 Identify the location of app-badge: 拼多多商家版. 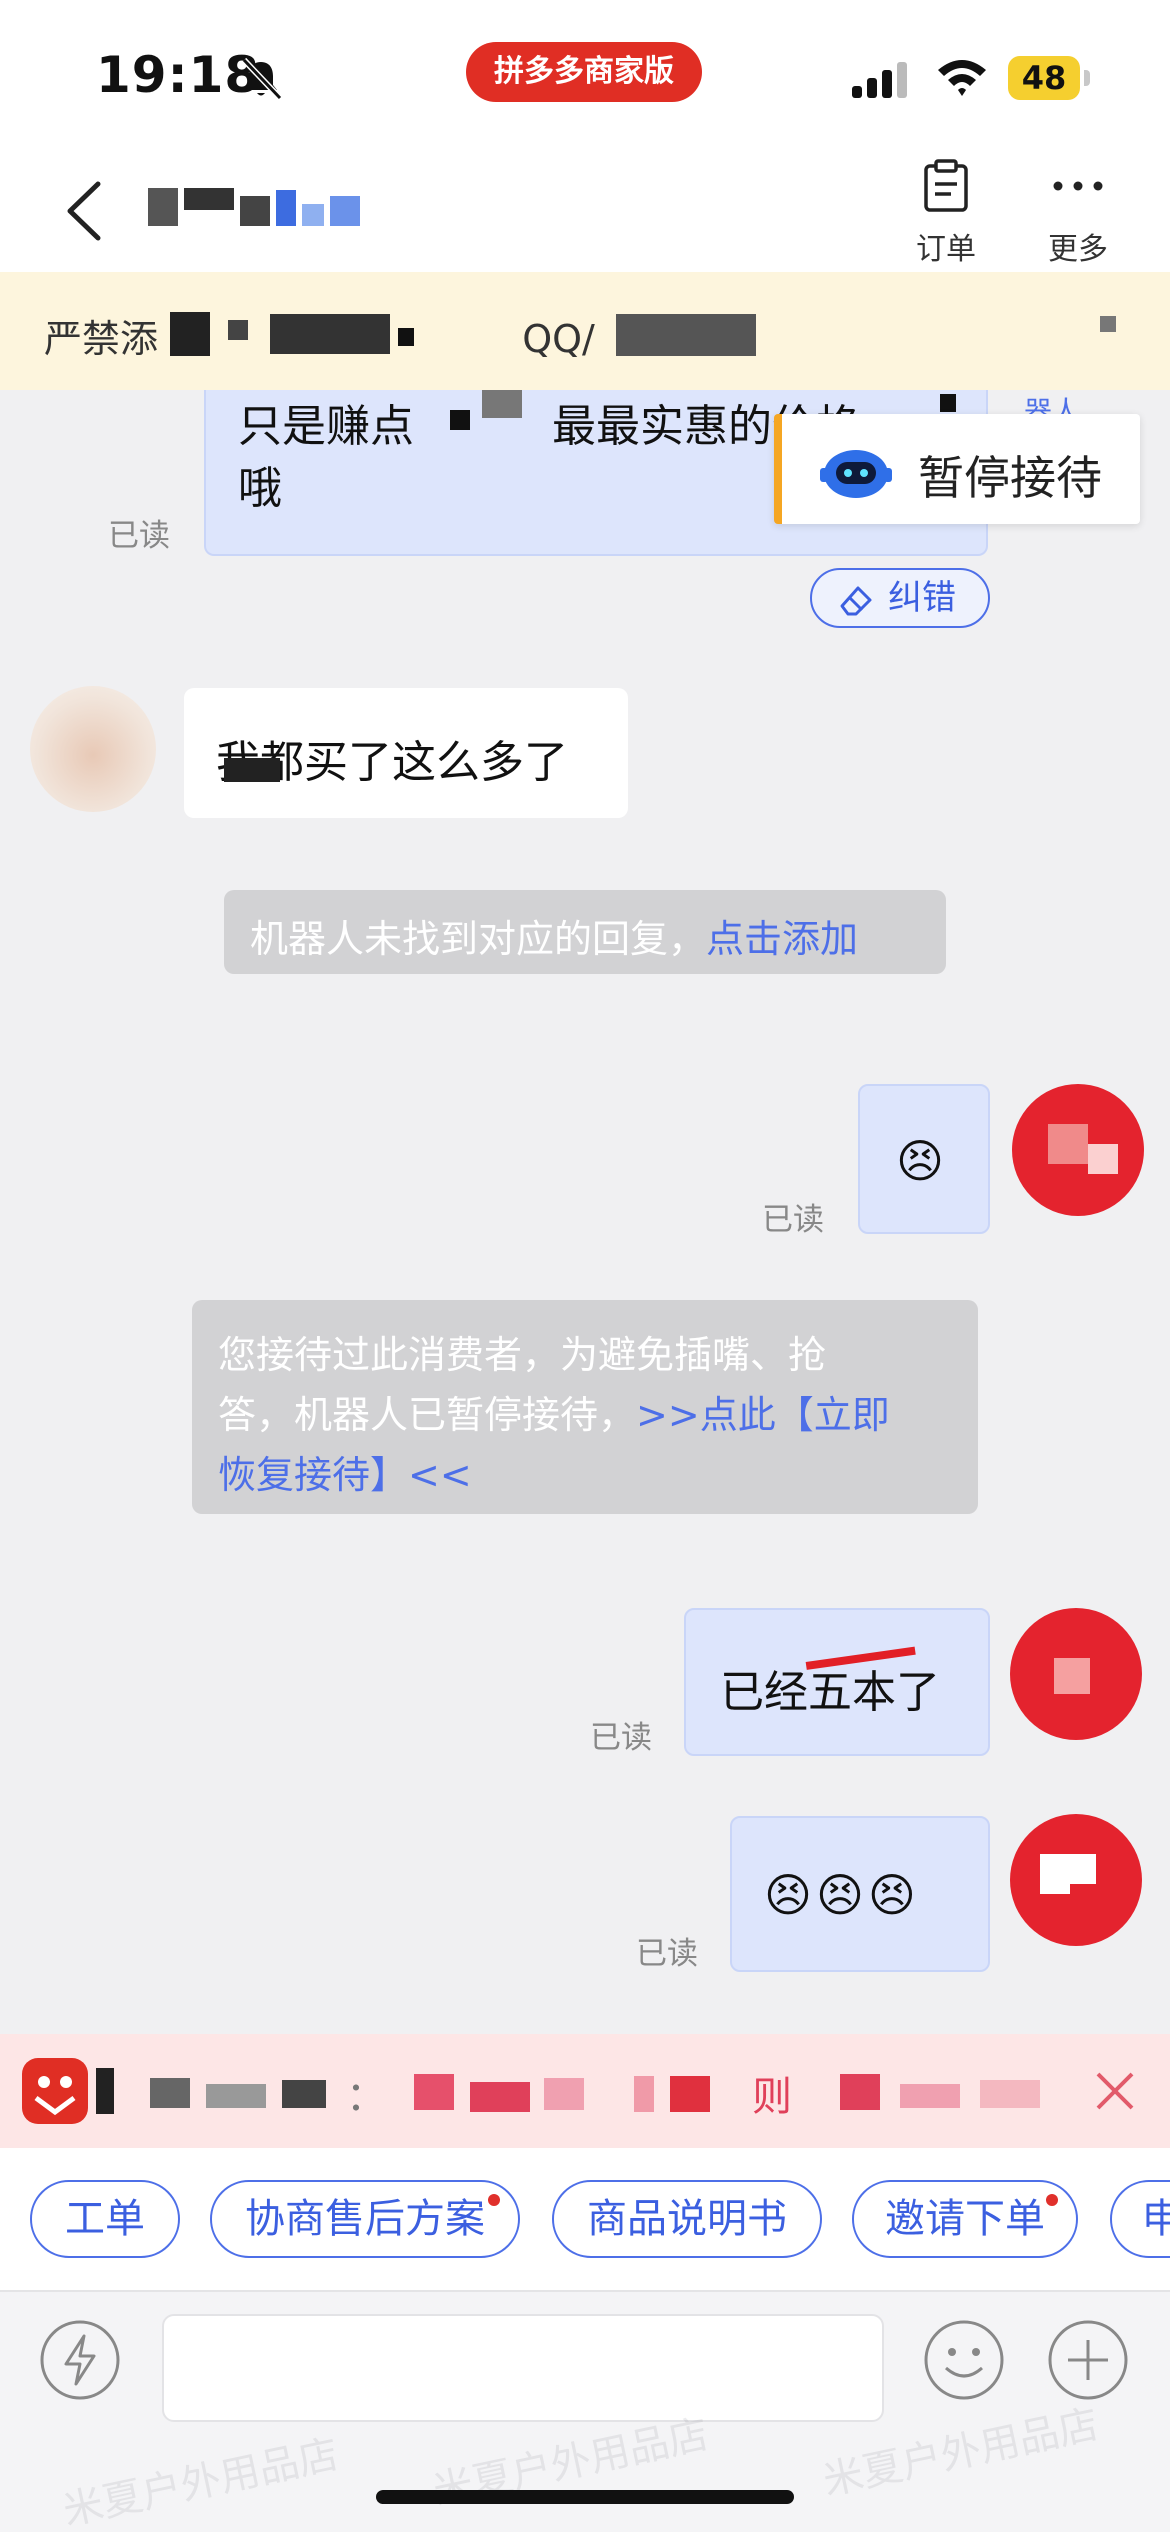
(584, 72).